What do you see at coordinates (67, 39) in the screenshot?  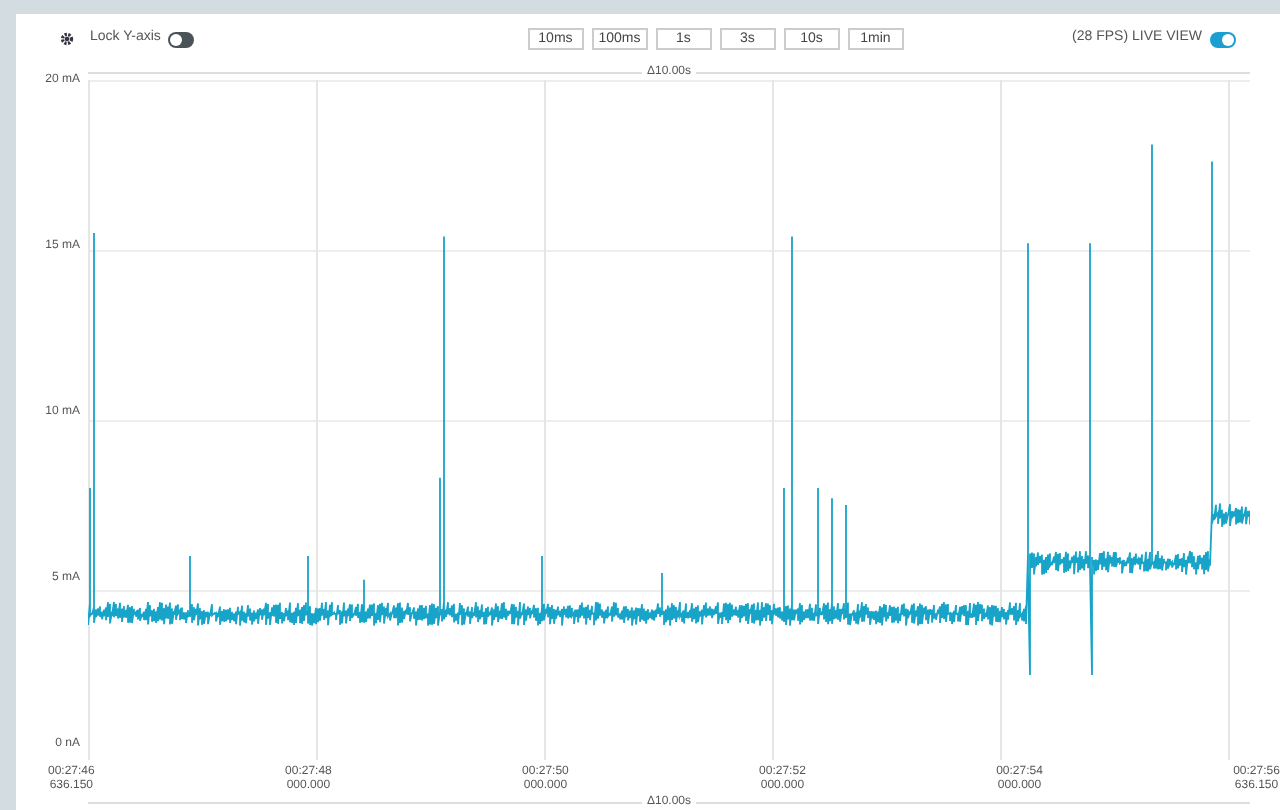 I see `settings-icon` at bounding box center [67, 39].